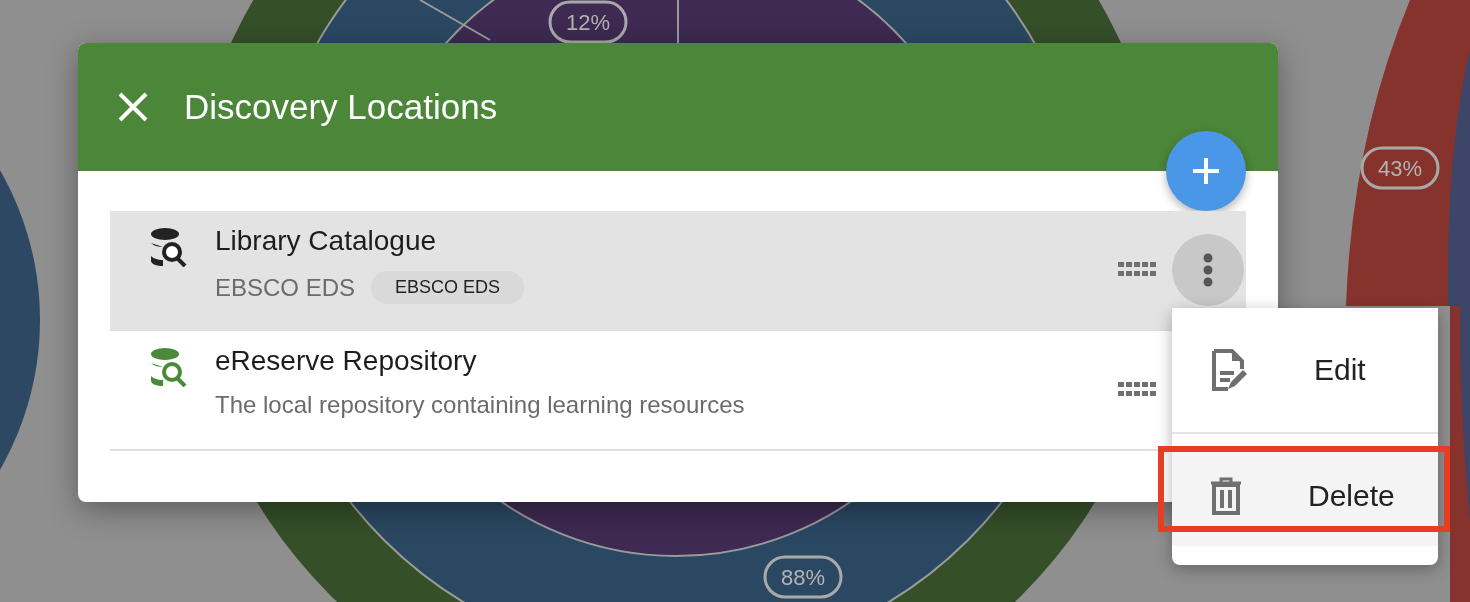 This screenshot has width=1470, height=602. I want to click on edit-document-icon, so click(1229, 370).